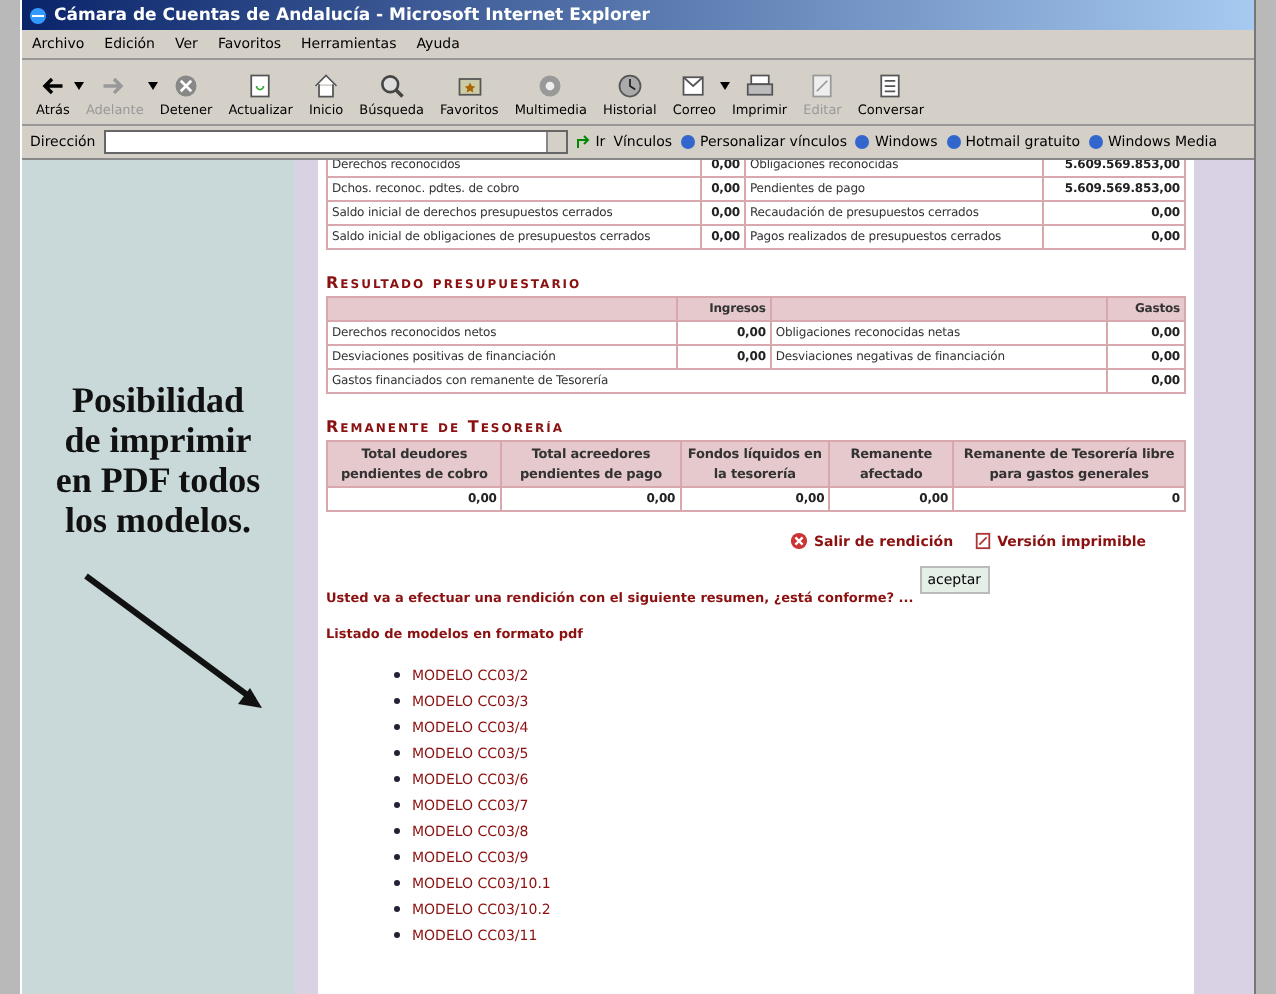 The height and width of the screenshot is (994, 1276). I want to click on address-field, so click(335, 142).